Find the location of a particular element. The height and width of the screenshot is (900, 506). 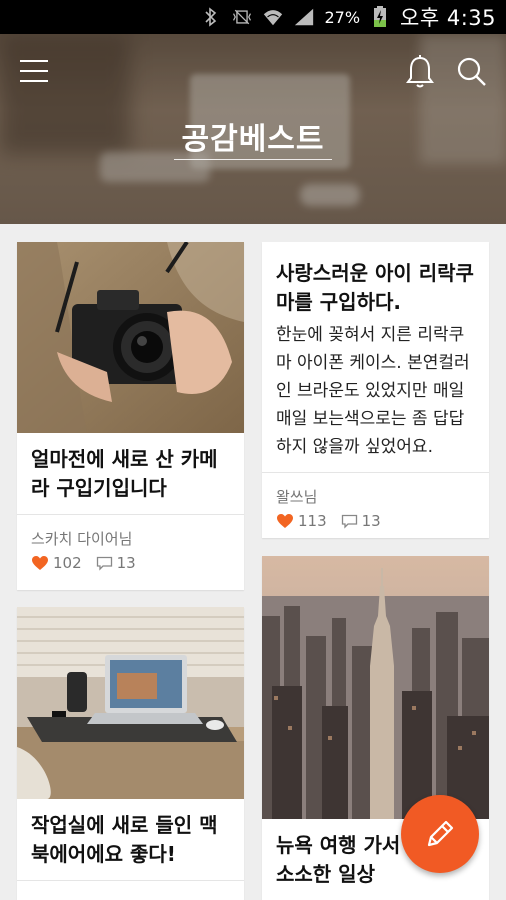

title-underline is located at coordinates (253, 159).